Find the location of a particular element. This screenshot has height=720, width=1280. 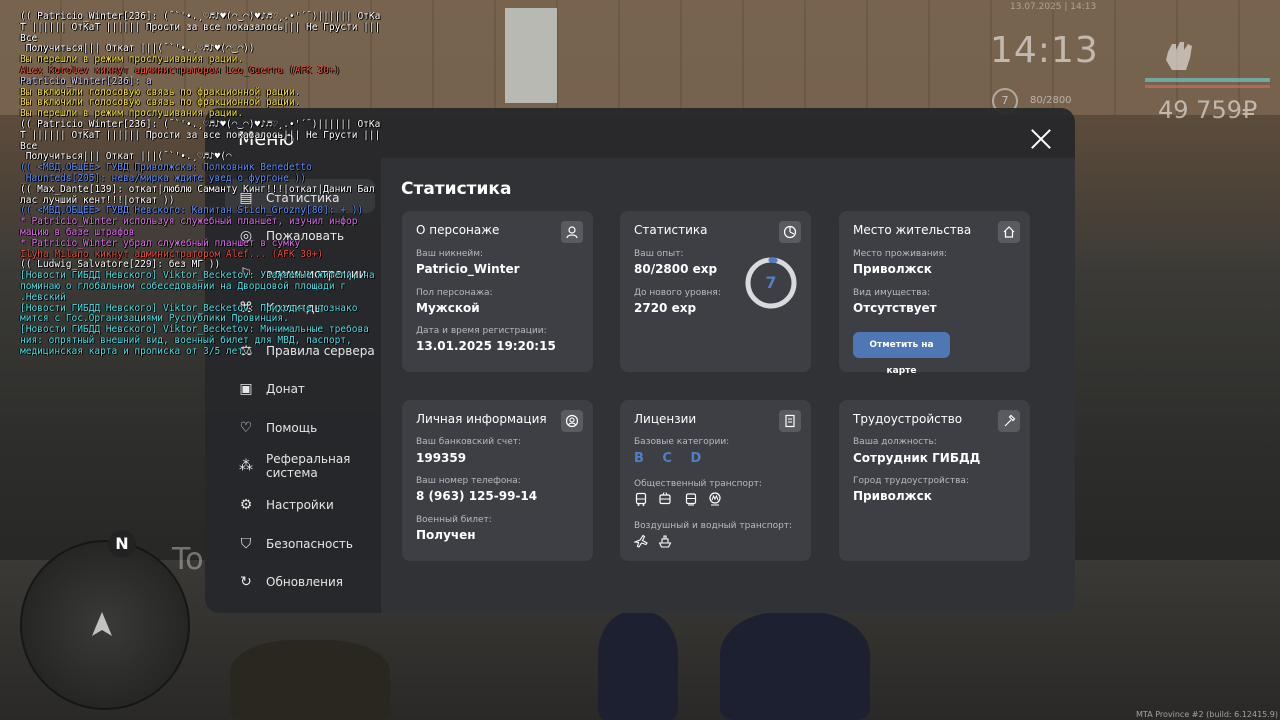

hud-clock: 14:13 is located at coordinates (1044, 50).